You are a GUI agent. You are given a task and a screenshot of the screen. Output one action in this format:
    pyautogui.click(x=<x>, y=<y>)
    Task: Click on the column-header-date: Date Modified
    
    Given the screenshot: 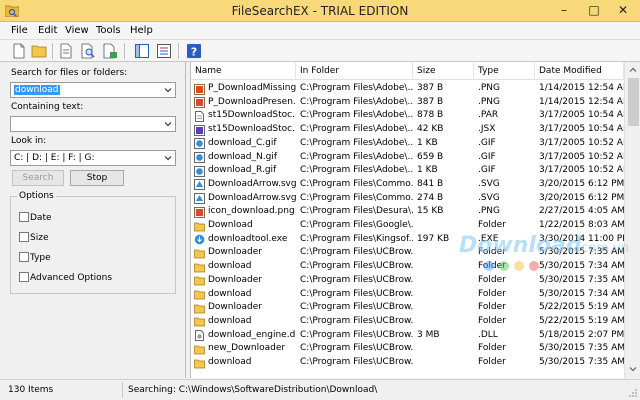 What is the action you would take?
    pyautogui.click(x=579, y=71)
    